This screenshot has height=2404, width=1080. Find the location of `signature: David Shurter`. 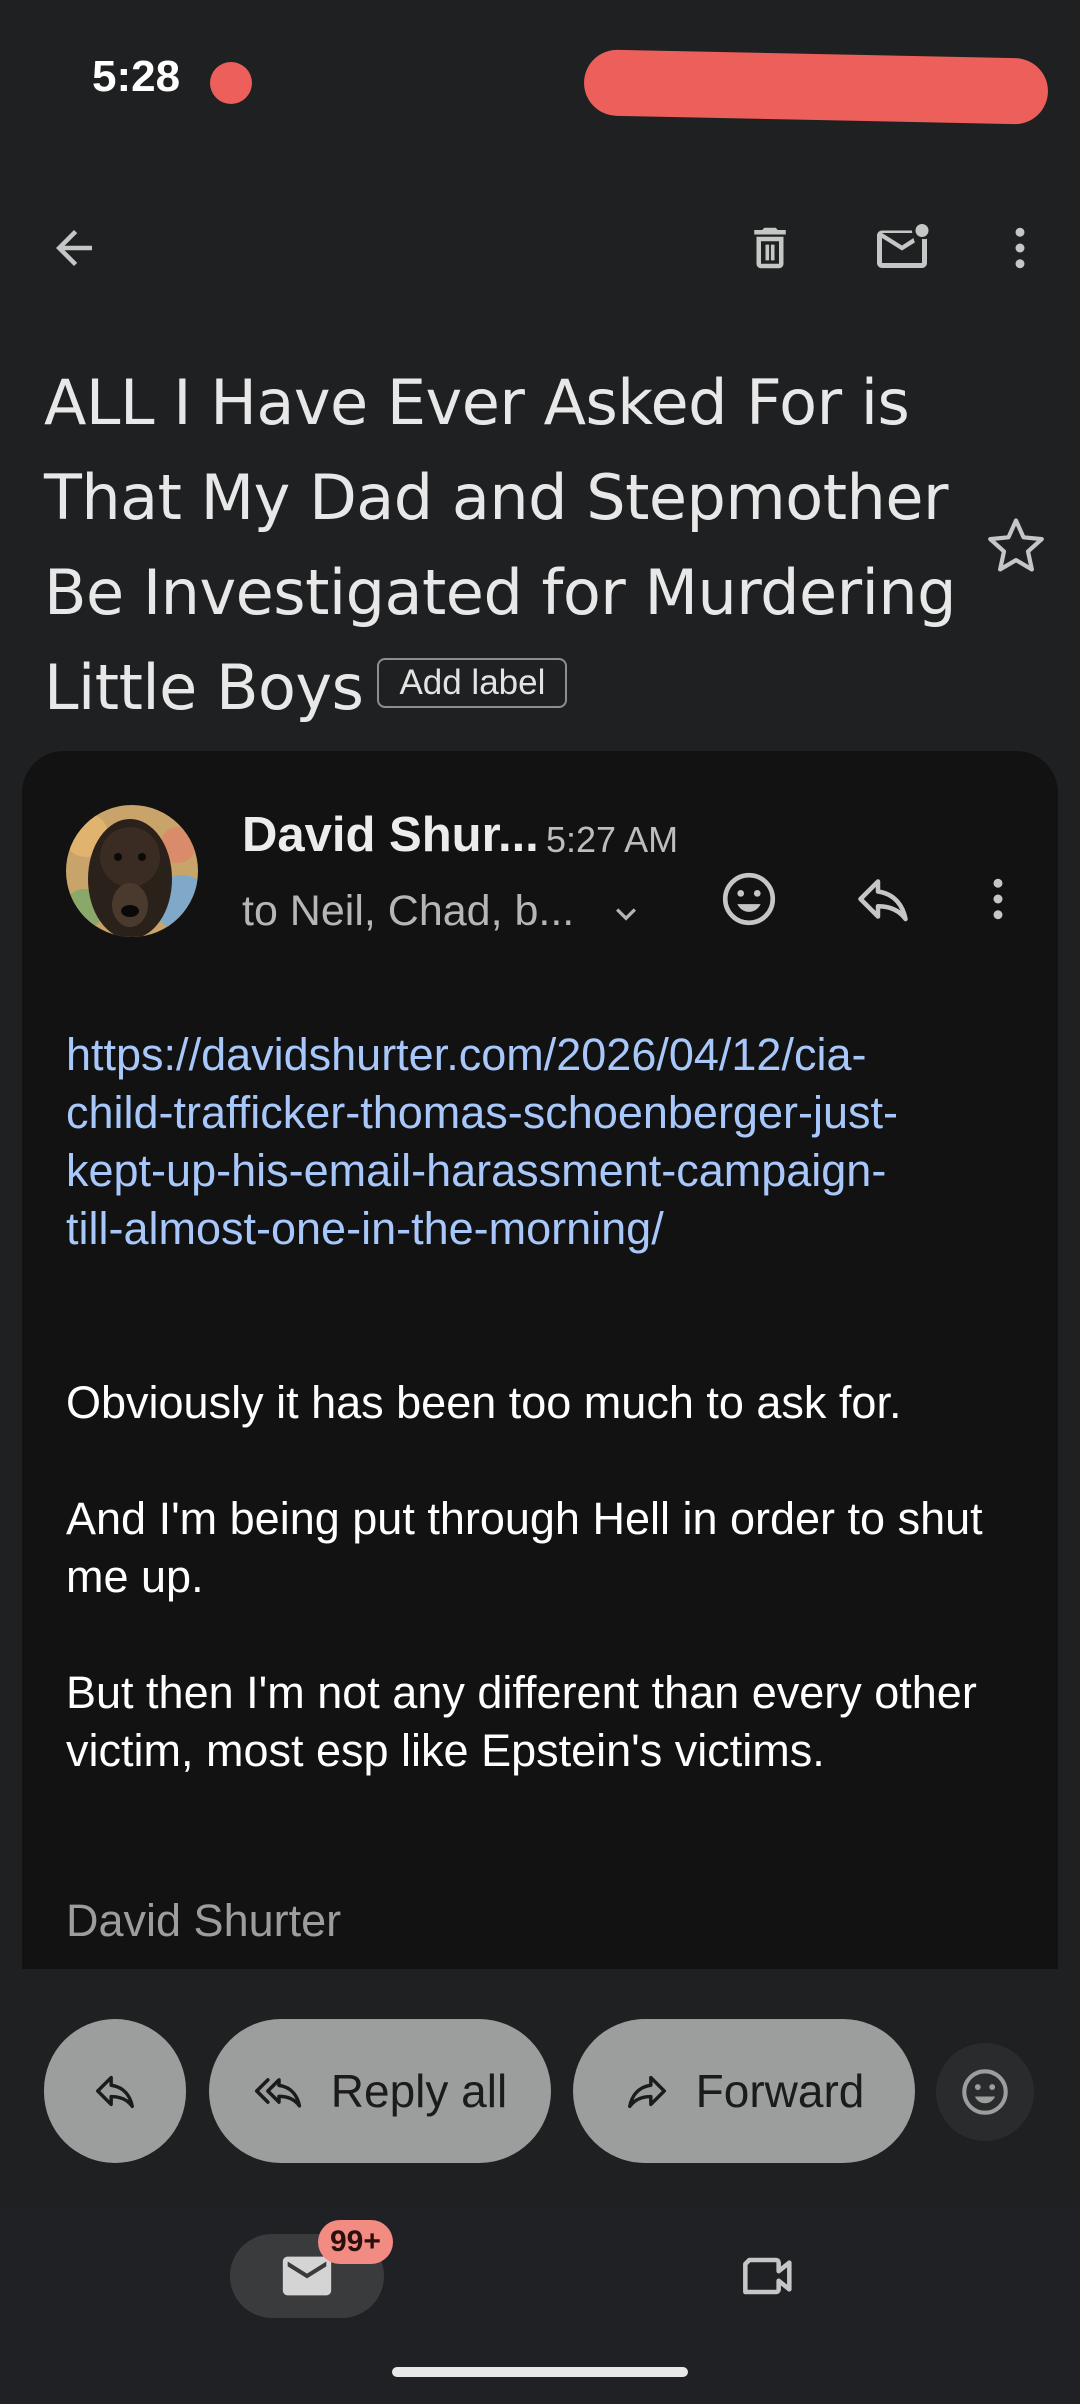

signature: David Shurter is located at coordinates (204, 1920).